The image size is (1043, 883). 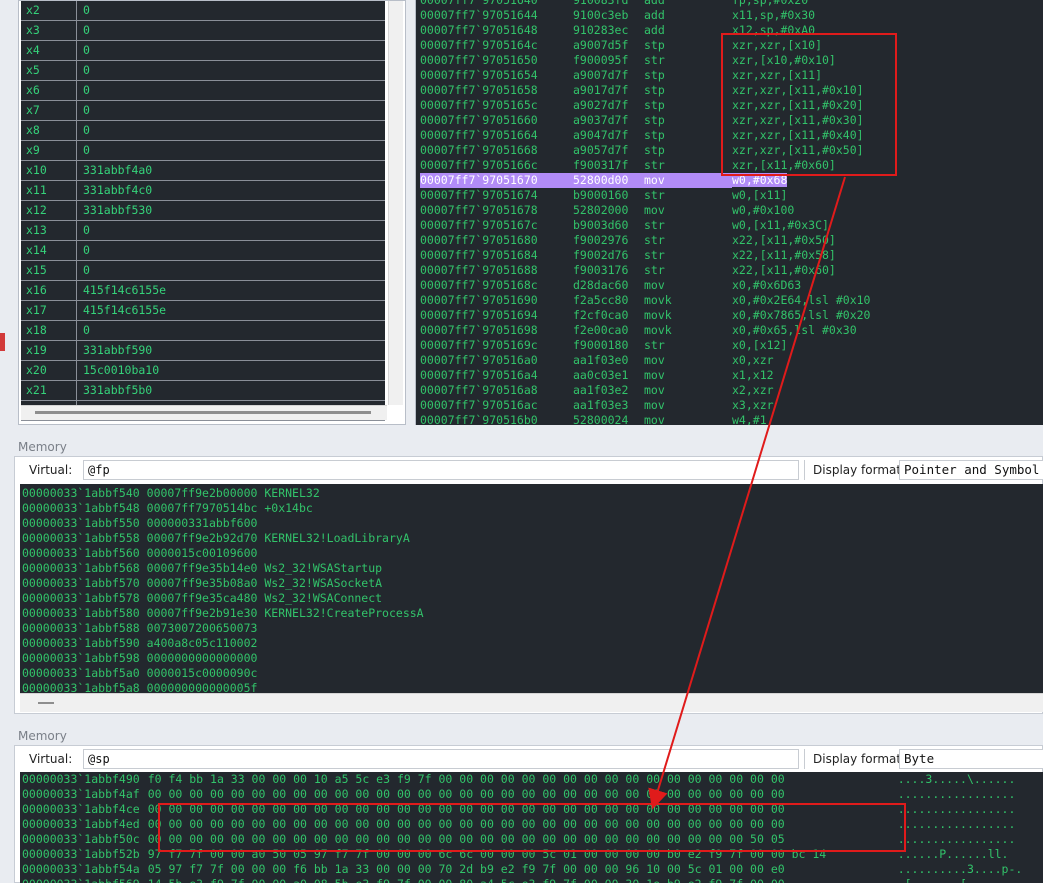 What do you see at coordinates (832, 390) in the screenshot?
I see `instruction-operands-cell: x2,xzr` at bounding box center [832, 390].